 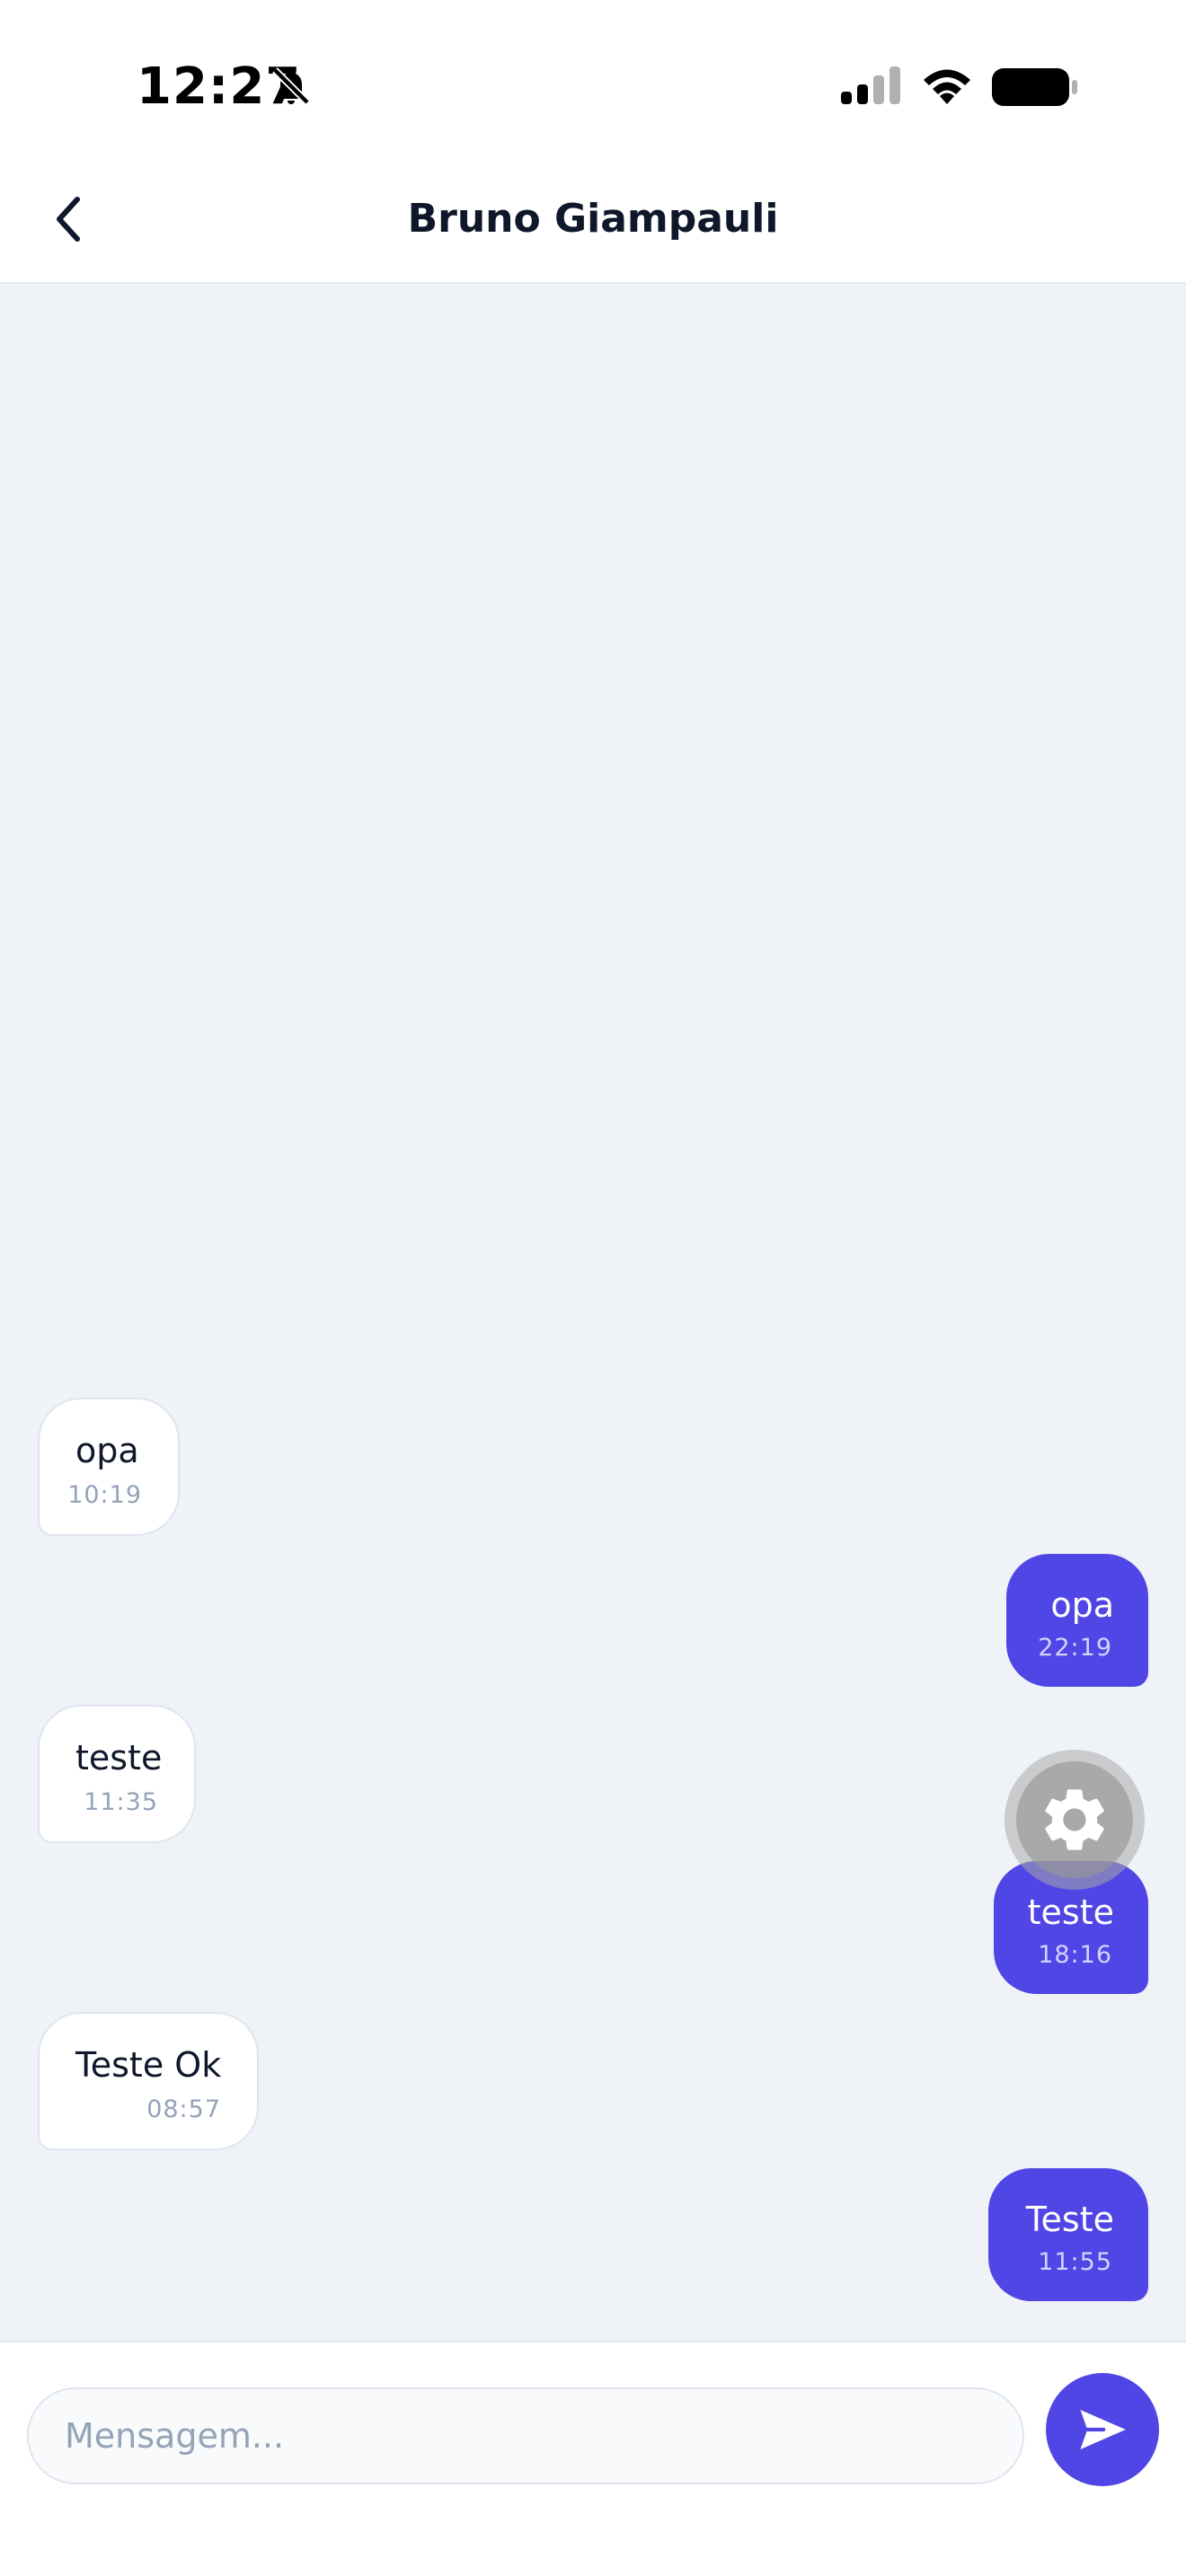 I want to click on status-bar: 12:27, so click(x=593, y=85).